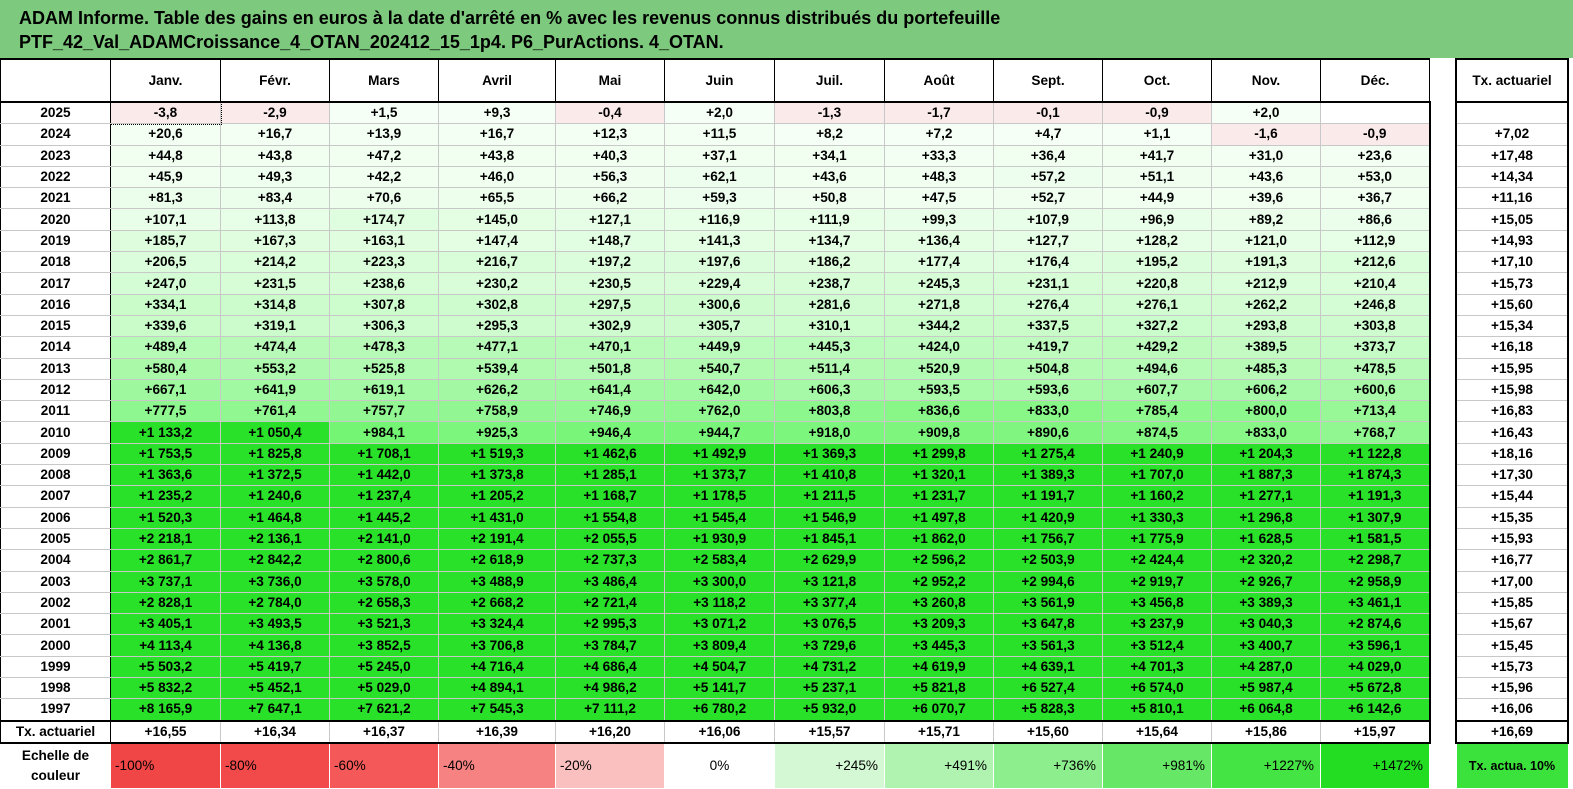 Image resolution: width=1573 pixels, height=789 pixels. Describe the element at coordinates (1375, 517) in the screenshot. I see `value-cell: +1 307,9` at that location.